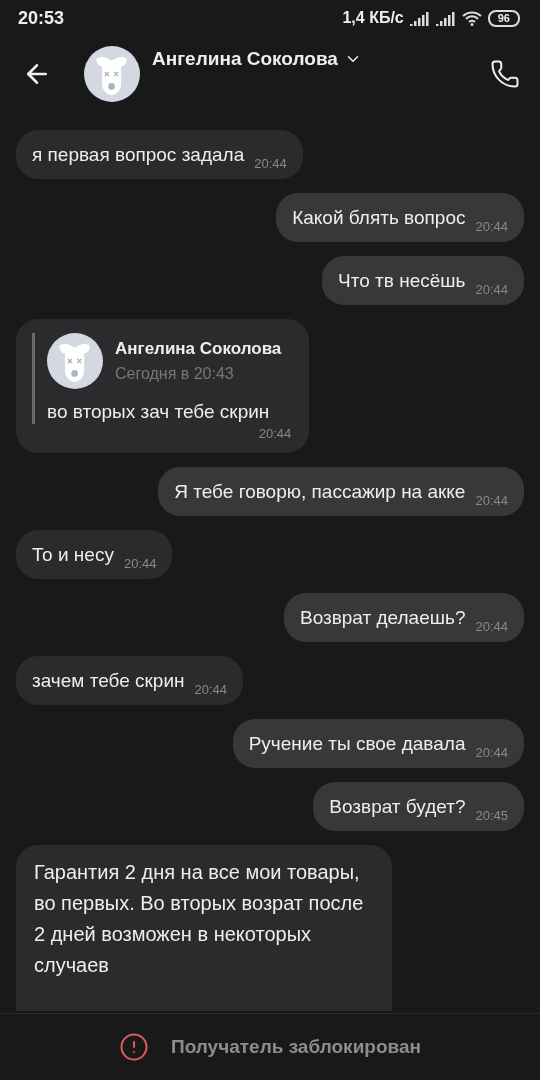 This screenshot has height=1080, width=540. I want to click on blocked-notice: Получатель заблокирован, so click(296, 1047).